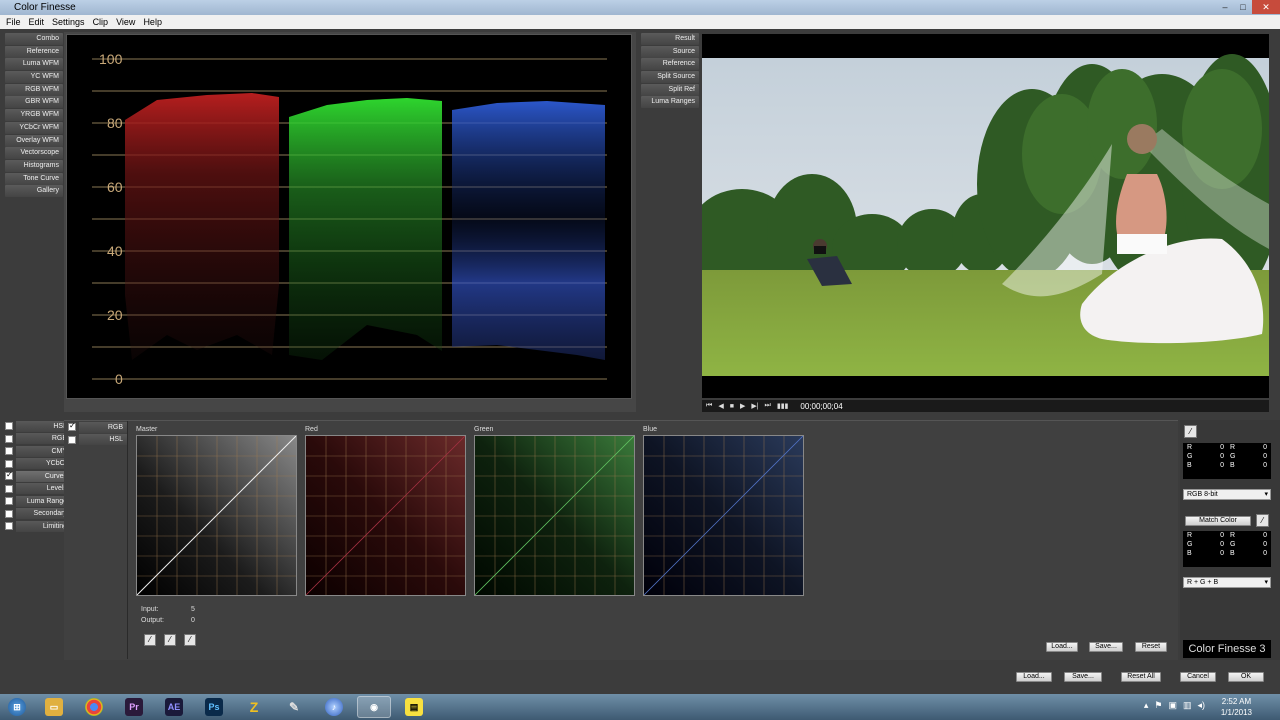  What do you see at coordinates (754, 406) in the screenshot?
I see `step-forward-icon: ▶|` at bounding box center [754, 406].